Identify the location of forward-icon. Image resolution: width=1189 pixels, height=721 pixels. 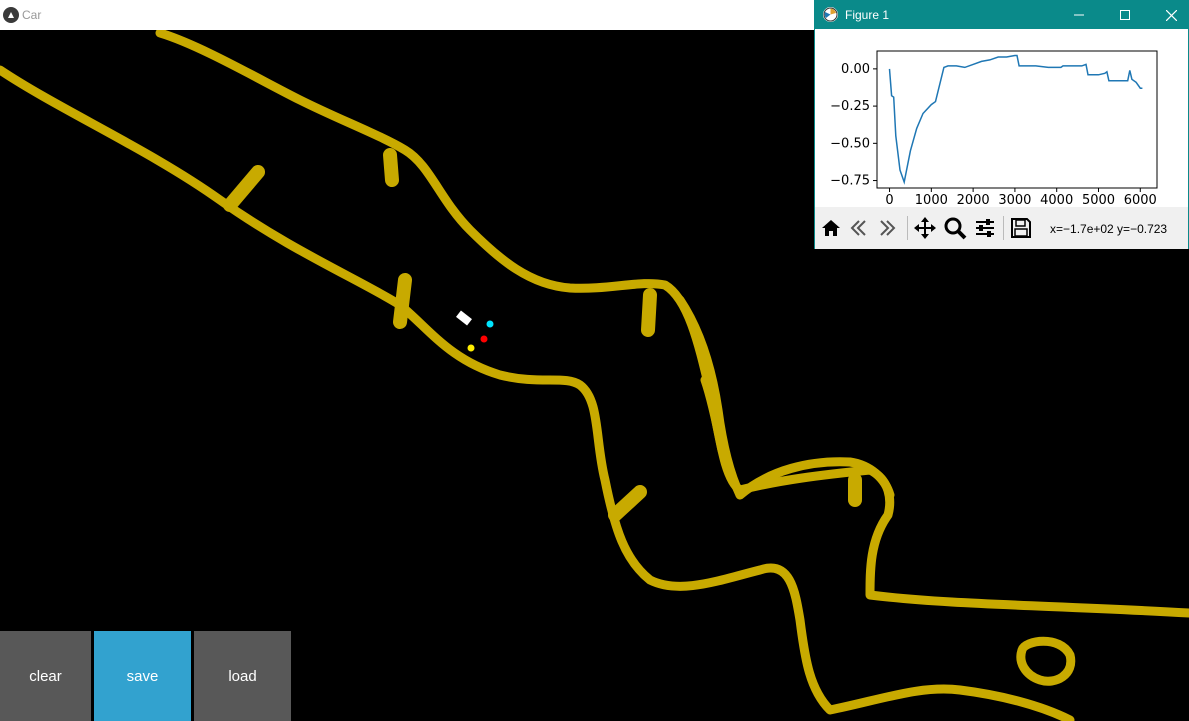
(887, 228).